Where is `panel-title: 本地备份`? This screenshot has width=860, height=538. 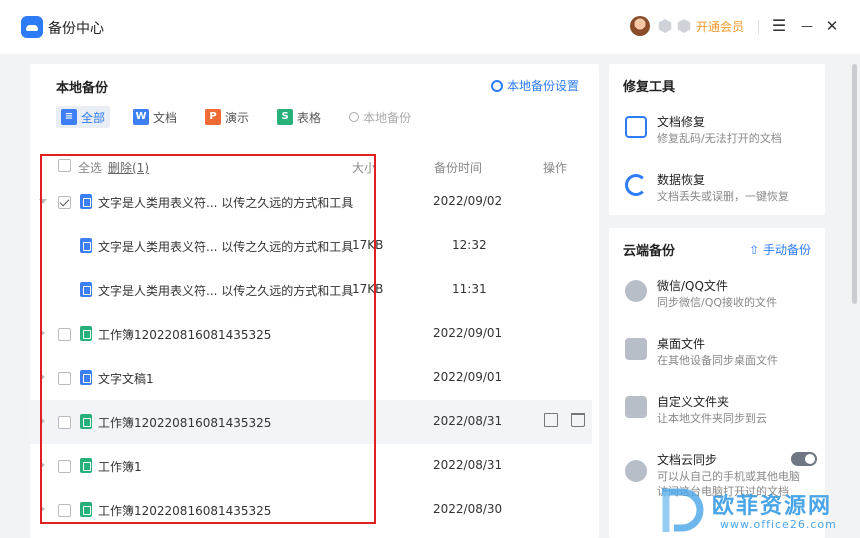
panel-title: 本地备份 is located at coordinates (82, 88).